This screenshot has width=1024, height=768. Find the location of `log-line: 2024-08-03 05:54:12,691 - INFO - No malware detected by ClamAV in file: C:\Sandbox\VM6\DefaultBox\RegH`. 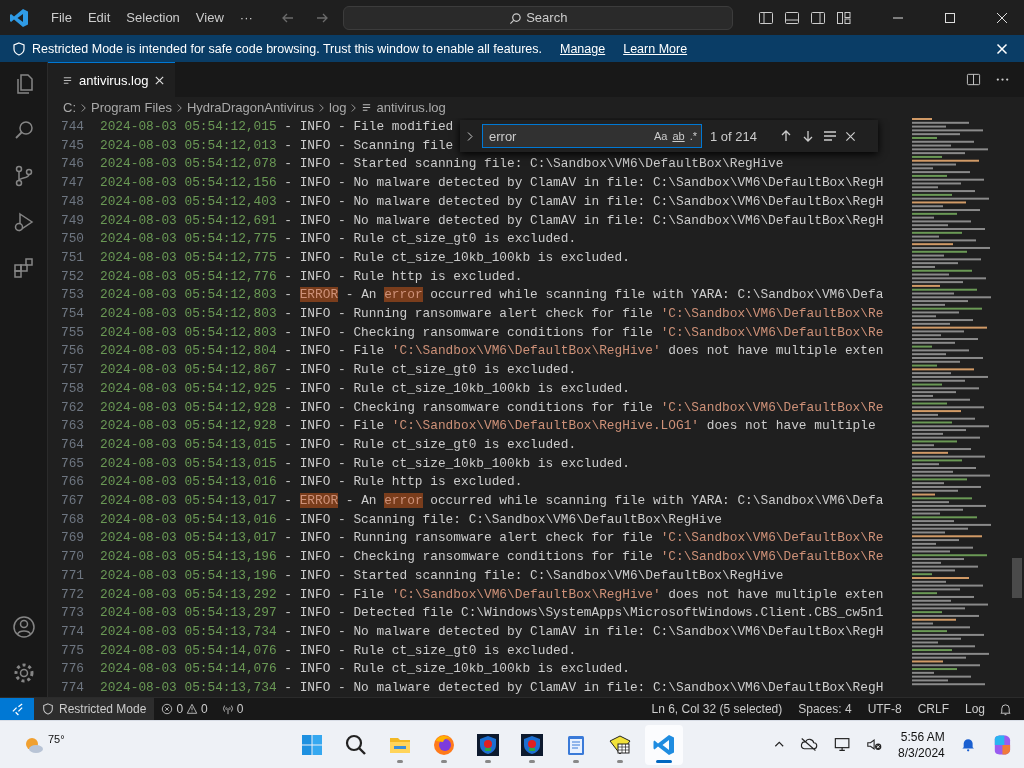

log-line: 2024-08-03 05:54:12,691 - INFO - No malware detected by ClamAV in file: C:\Sandbox\VM6\DefaultBox\RegH is located at coordinates (492, 220).